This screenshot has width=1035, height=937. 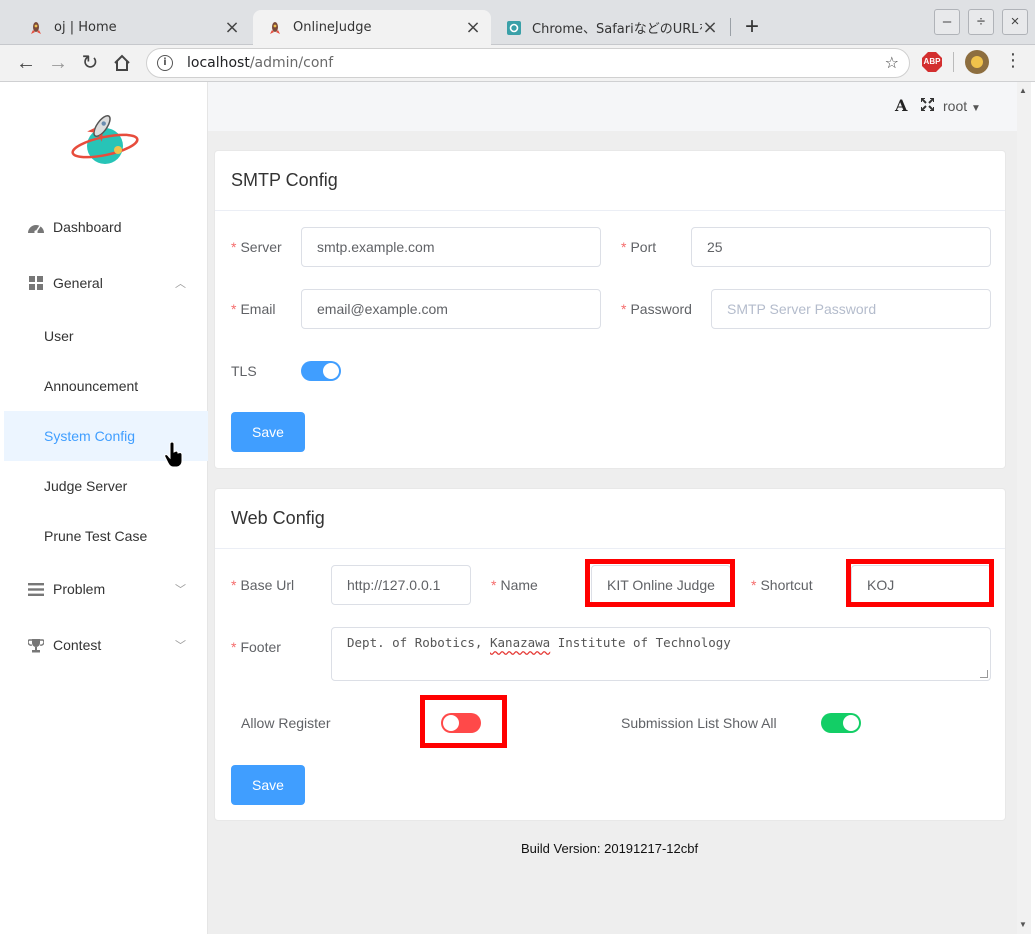 What do you see at coordinates (263, 585) in the screenshot?
I see `base-url-label: * Base Url` at bounding box center [263, 585].